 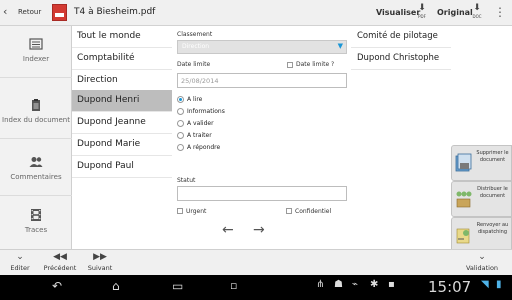 I want to click on usb-icon: ⋔, so click(x=320, y=284).